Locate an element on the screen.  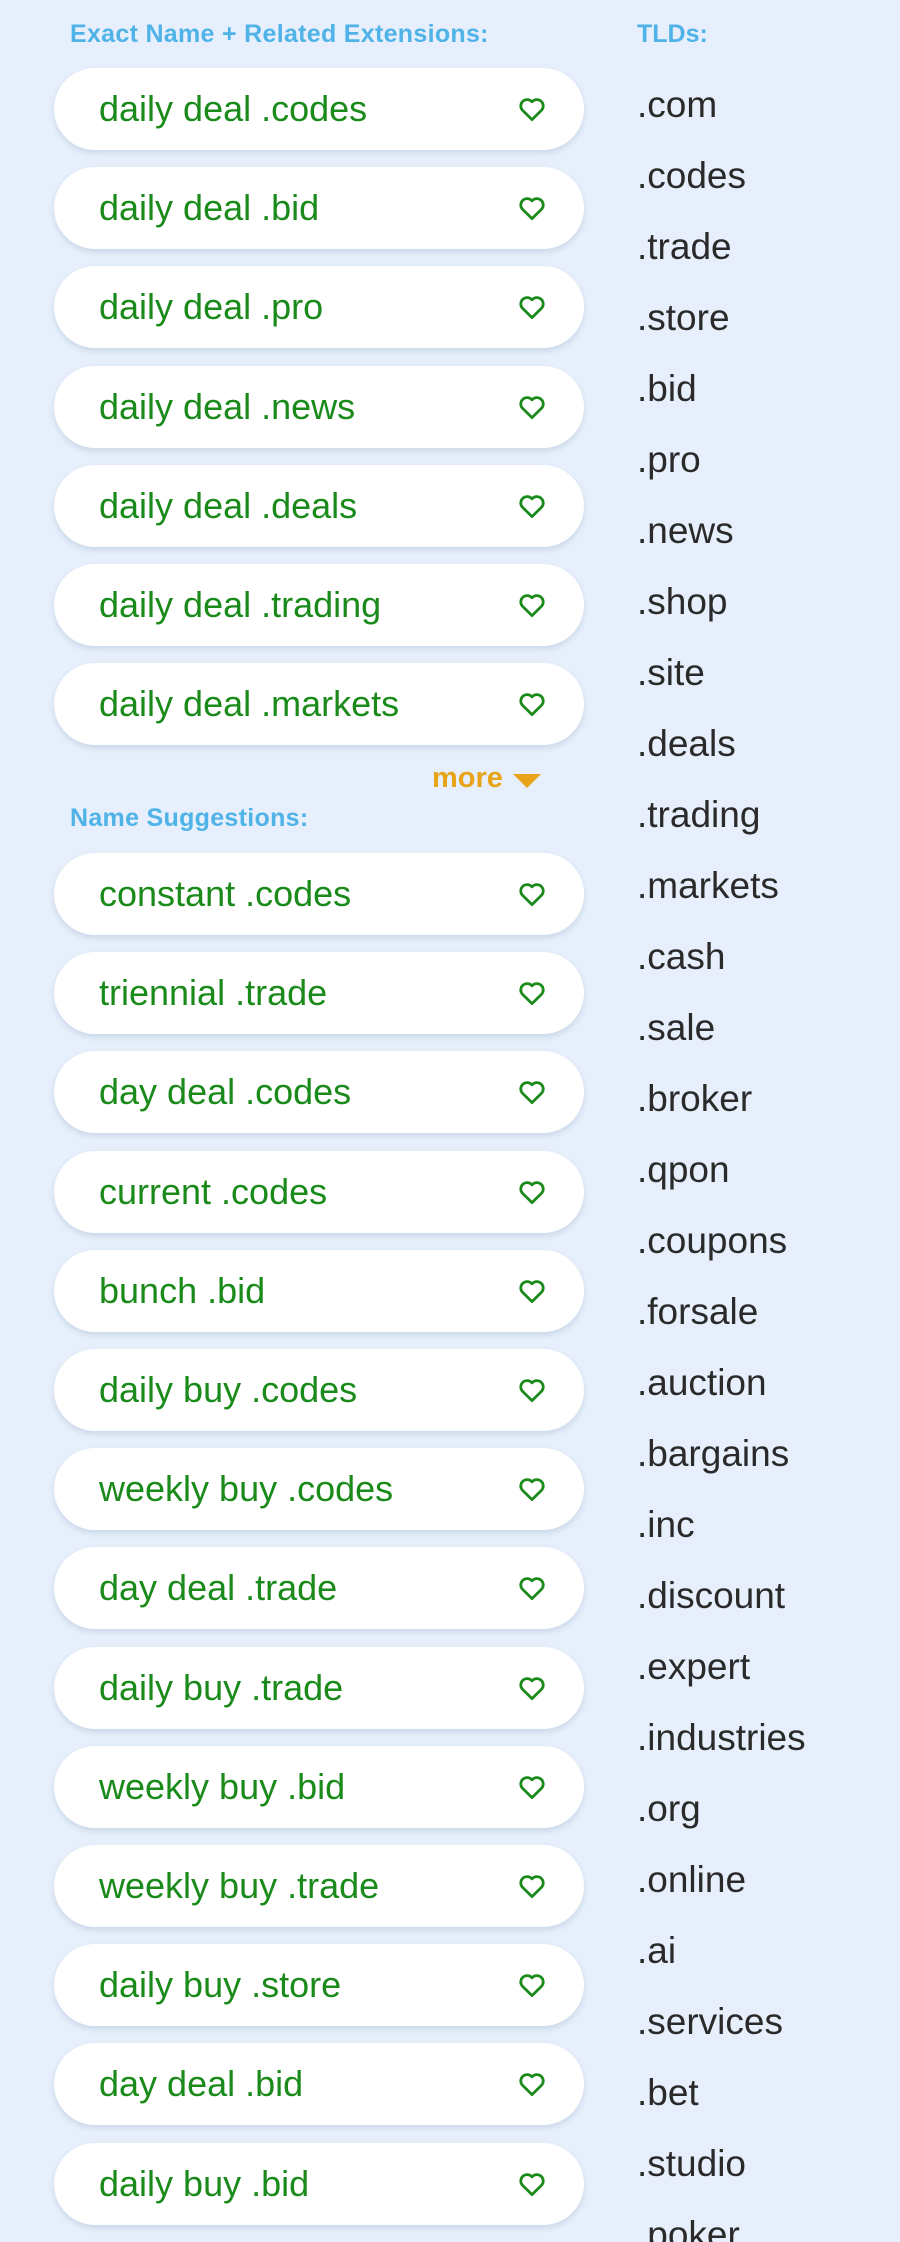
domain-name: daily deal .trading is located at coordinates (240, 604).